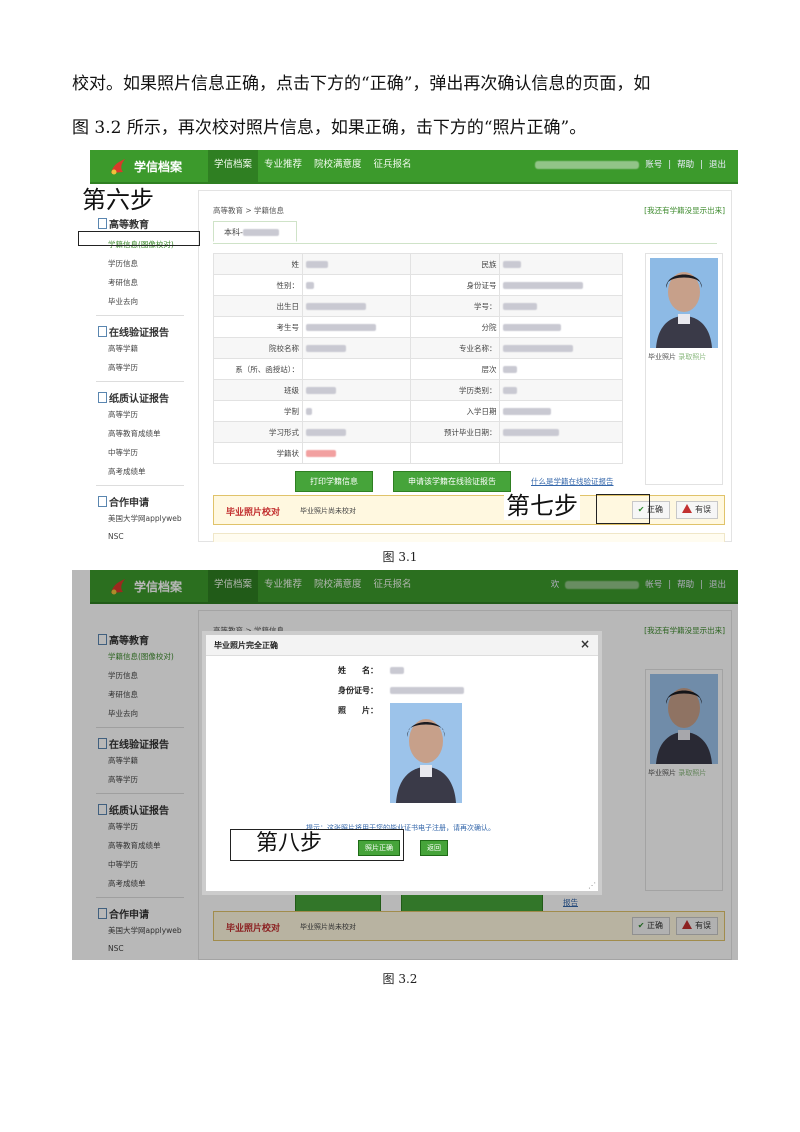 This screenshot has width=800, height=1132. What do you see at coordinates (258, 264) in the screenshot?
I see `label-name: 姓` at bounding box center [258, 264].